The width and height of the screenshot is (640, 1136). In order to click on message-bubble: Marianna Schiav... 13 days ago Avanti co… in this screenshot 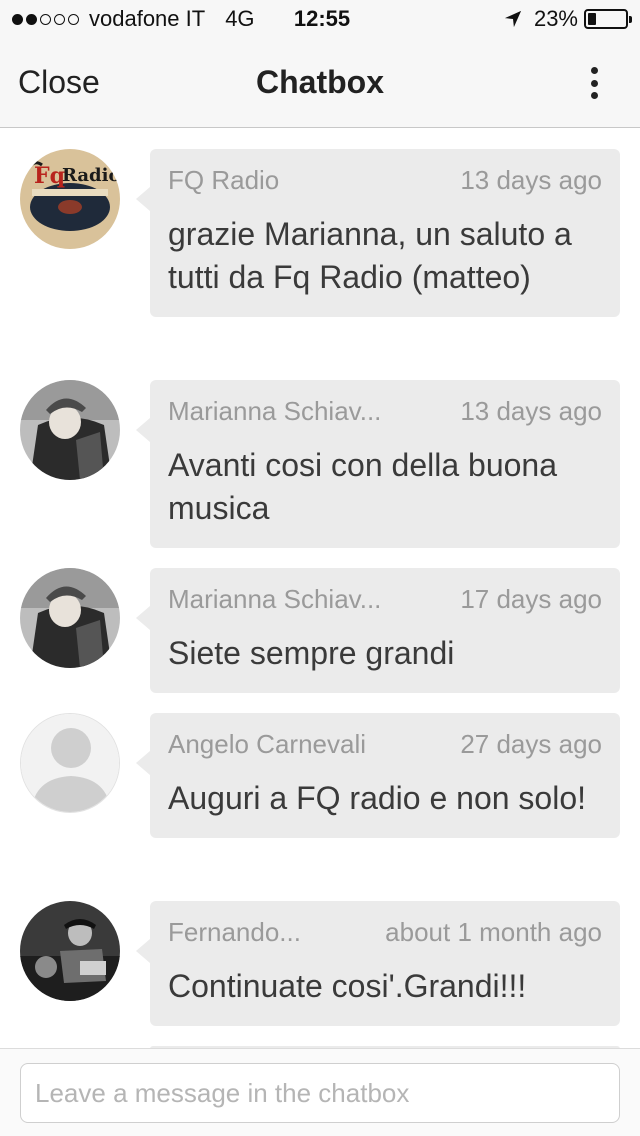, I will do `click(378, 464)`.